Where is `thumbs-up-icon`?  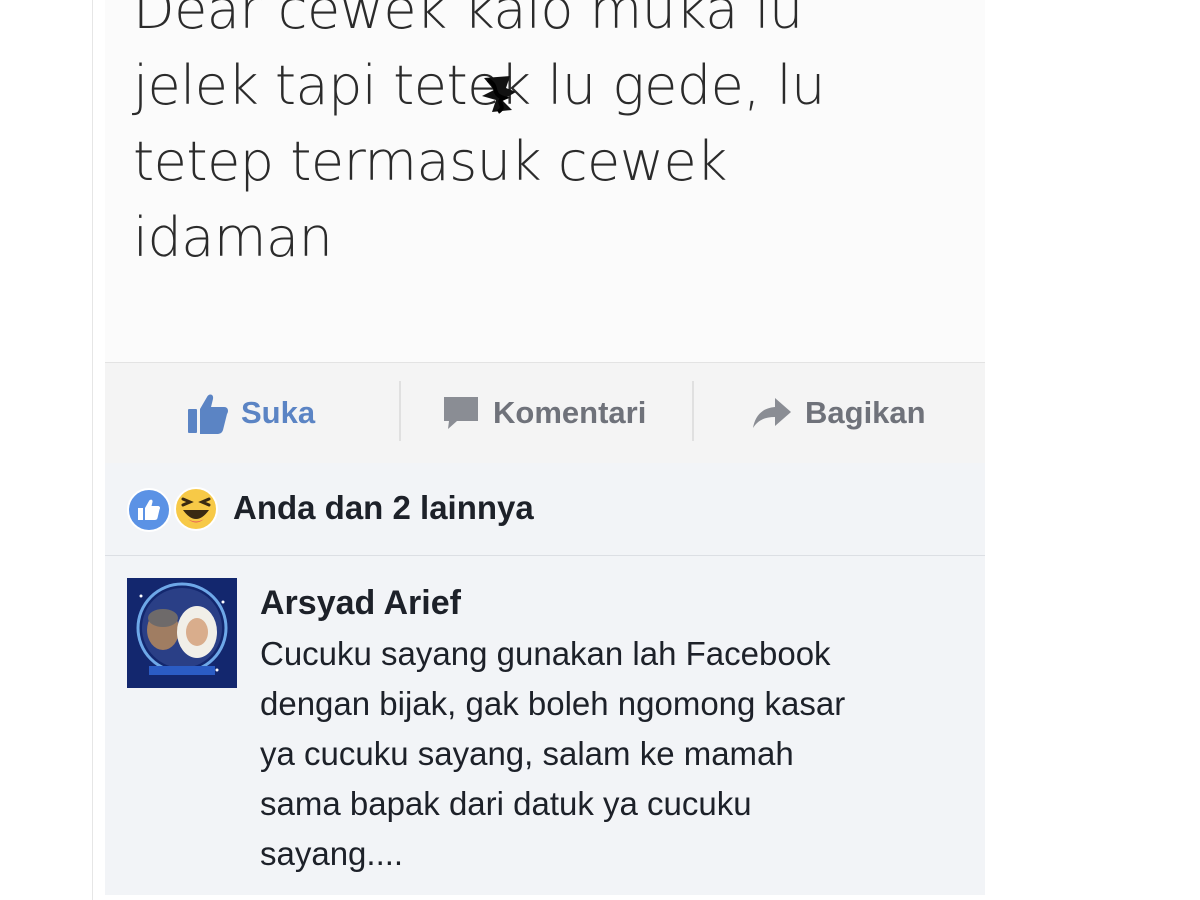 thumbs-up-icon is located at coordinates (208, 414).